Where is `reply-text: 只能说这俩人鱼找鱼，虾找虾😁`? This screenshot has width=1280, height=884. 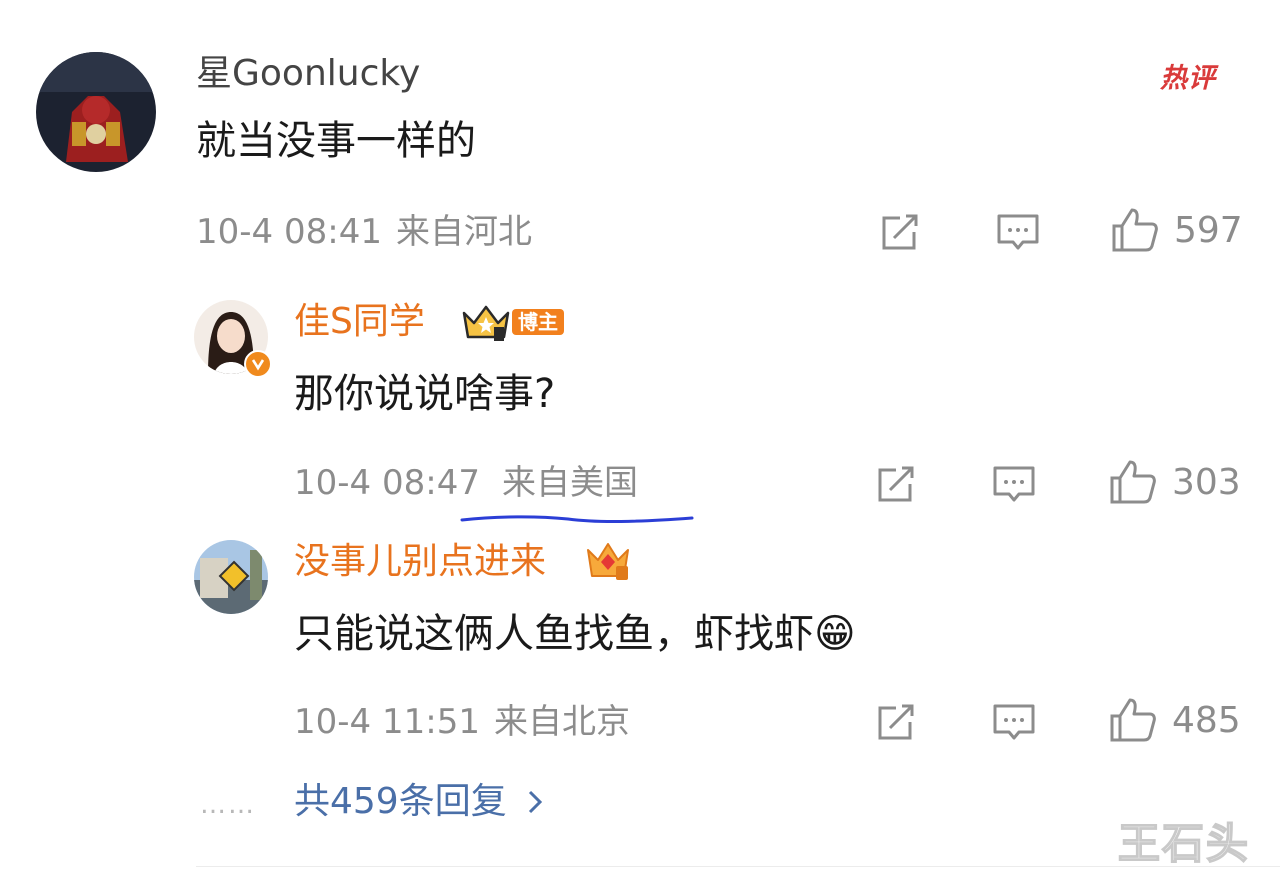
reply-text: 只能说这俩人鱼找鱼，虾找虾😁 is located at coordinates (575, 634).